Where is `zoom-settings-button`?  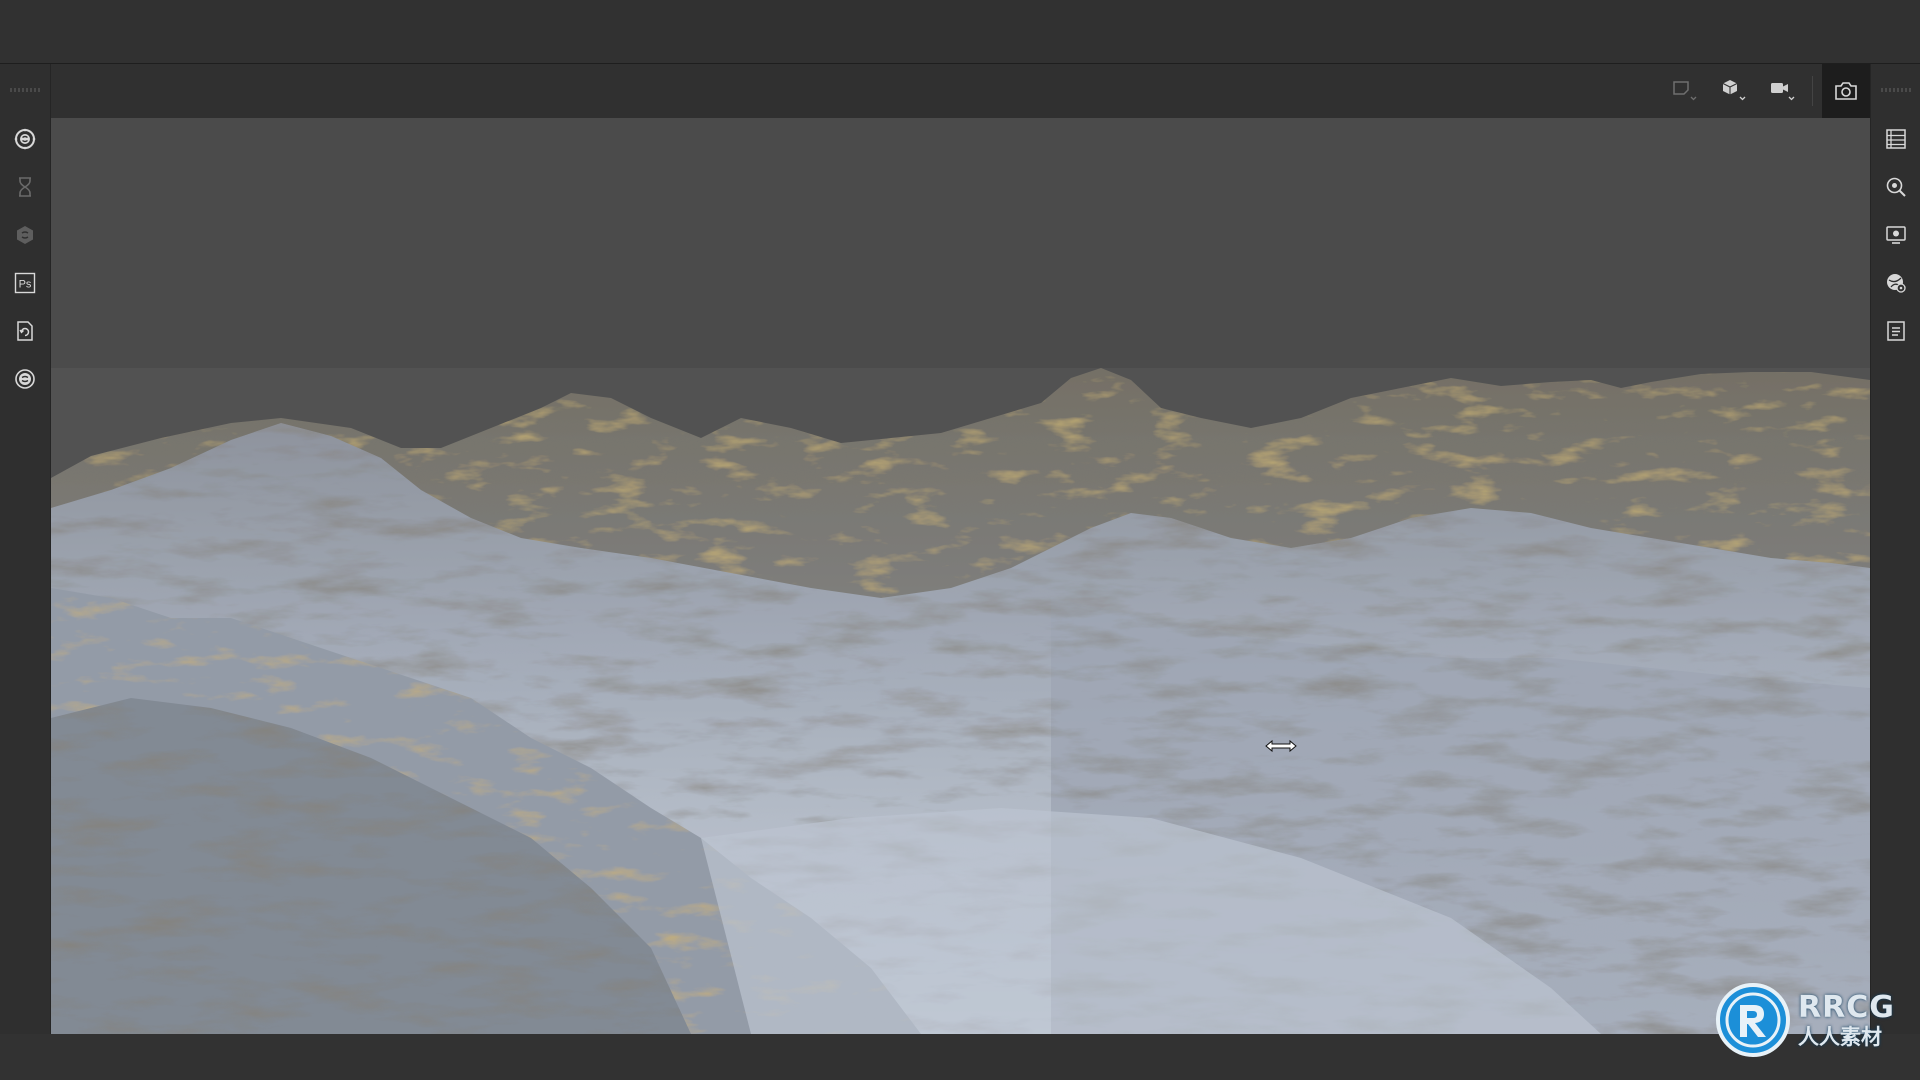
zoom-settings-button is located at coordinates (1896, 187).